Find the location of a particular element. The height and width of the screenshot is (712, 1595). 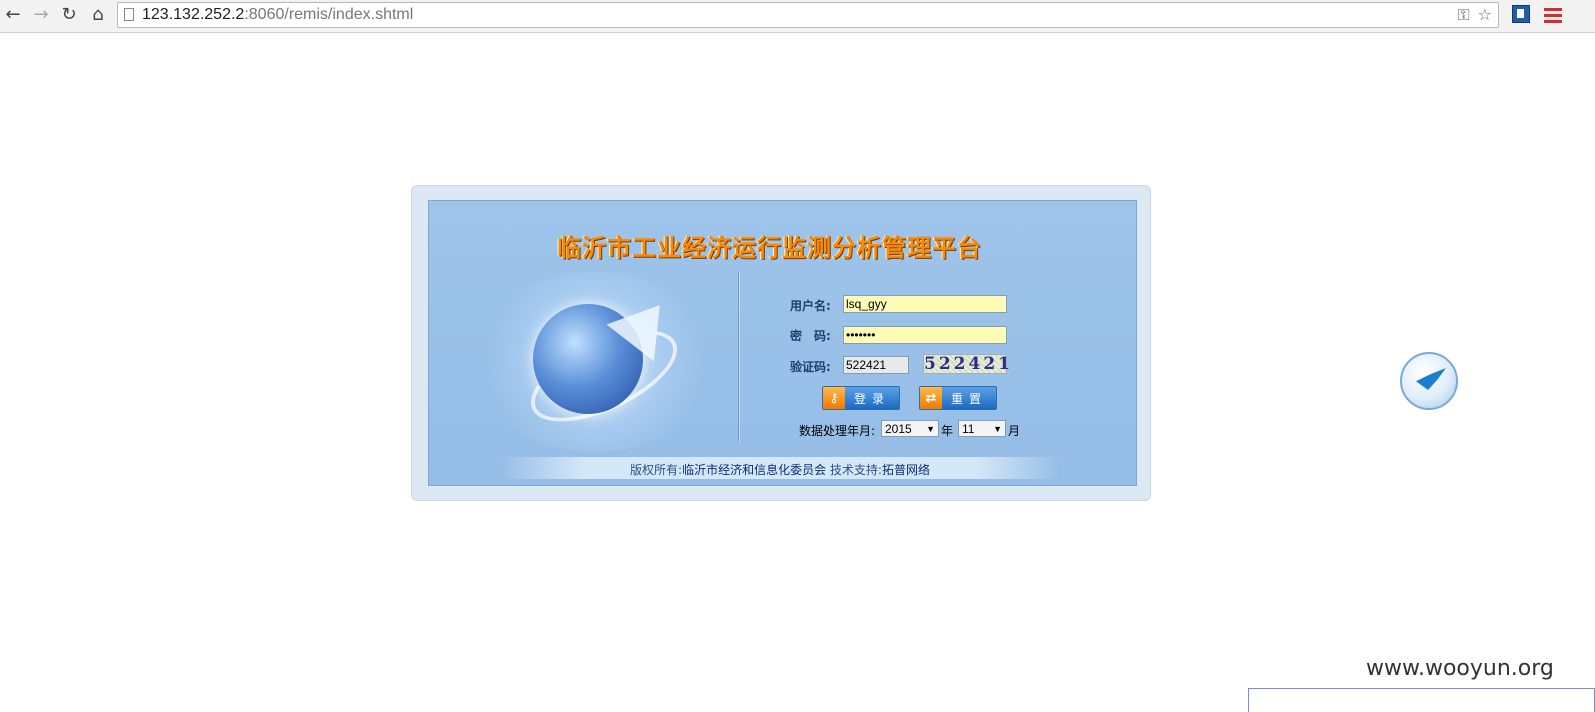

year-select: 2015 ▼ is located at coordinates (910, 428).